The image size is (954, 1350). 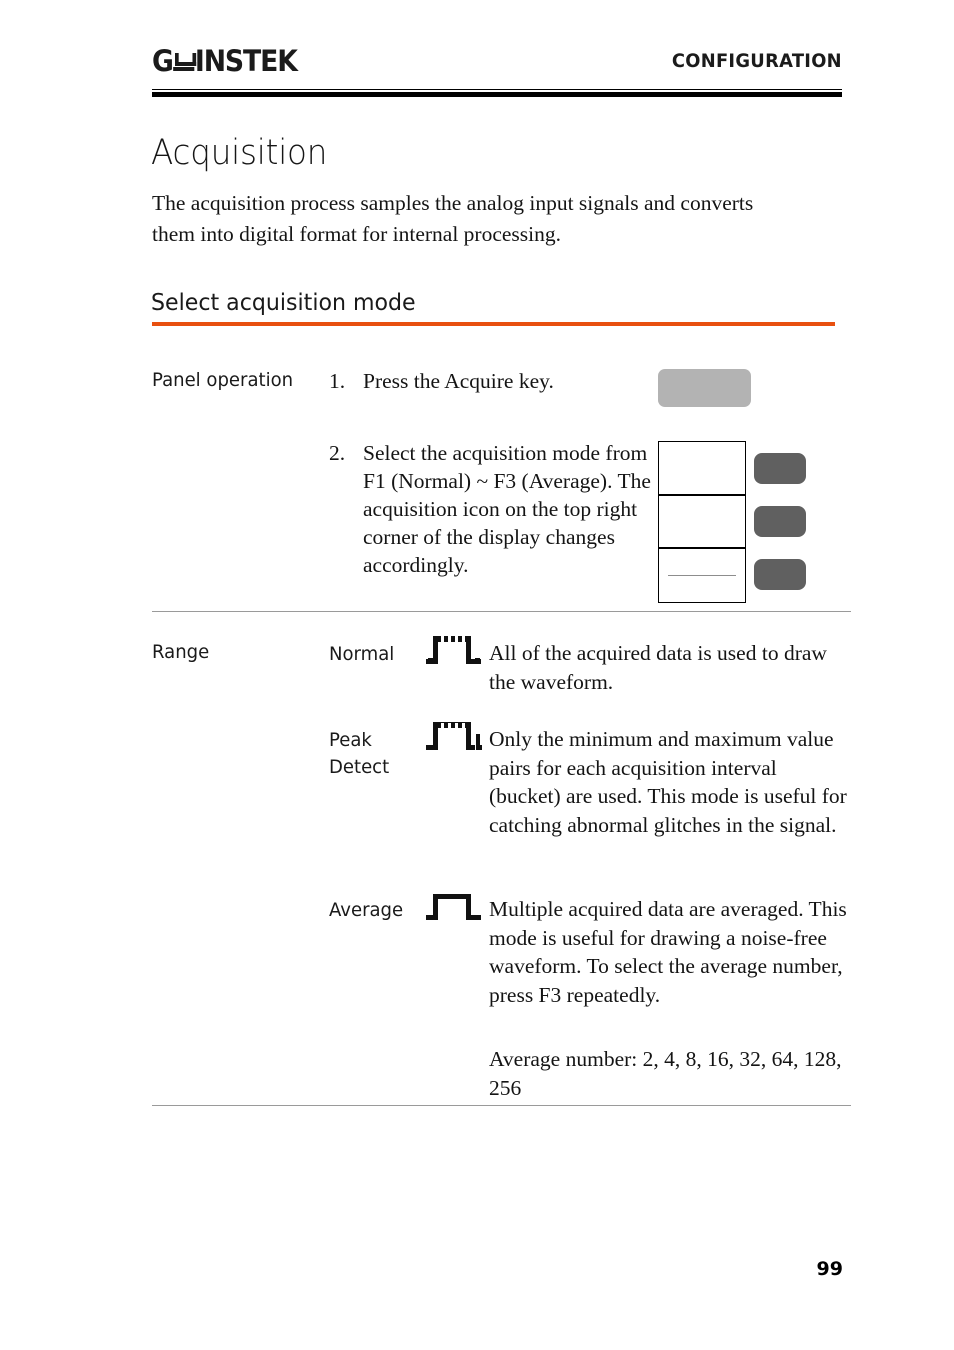 I want to click on acquire-key-illustration, so click(x=704, y=388).